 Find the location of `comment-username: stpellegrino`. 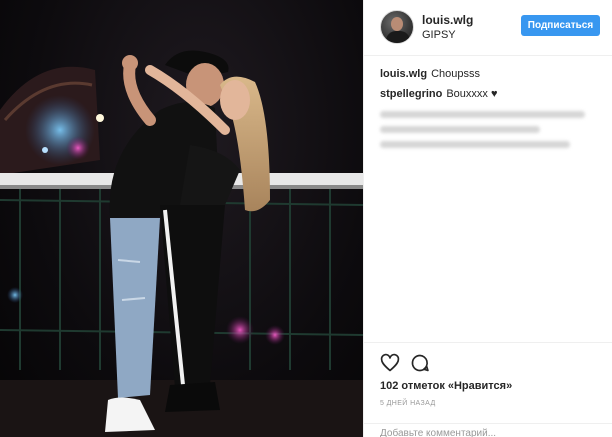

comment-username: stpellegrino is located at coordinates (411, 94).